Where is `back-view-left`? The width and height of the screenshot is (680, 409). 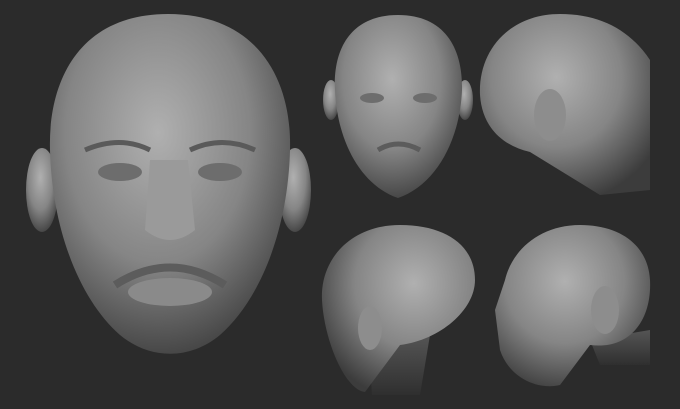
back-view-left is located at coordinates (398, 310).